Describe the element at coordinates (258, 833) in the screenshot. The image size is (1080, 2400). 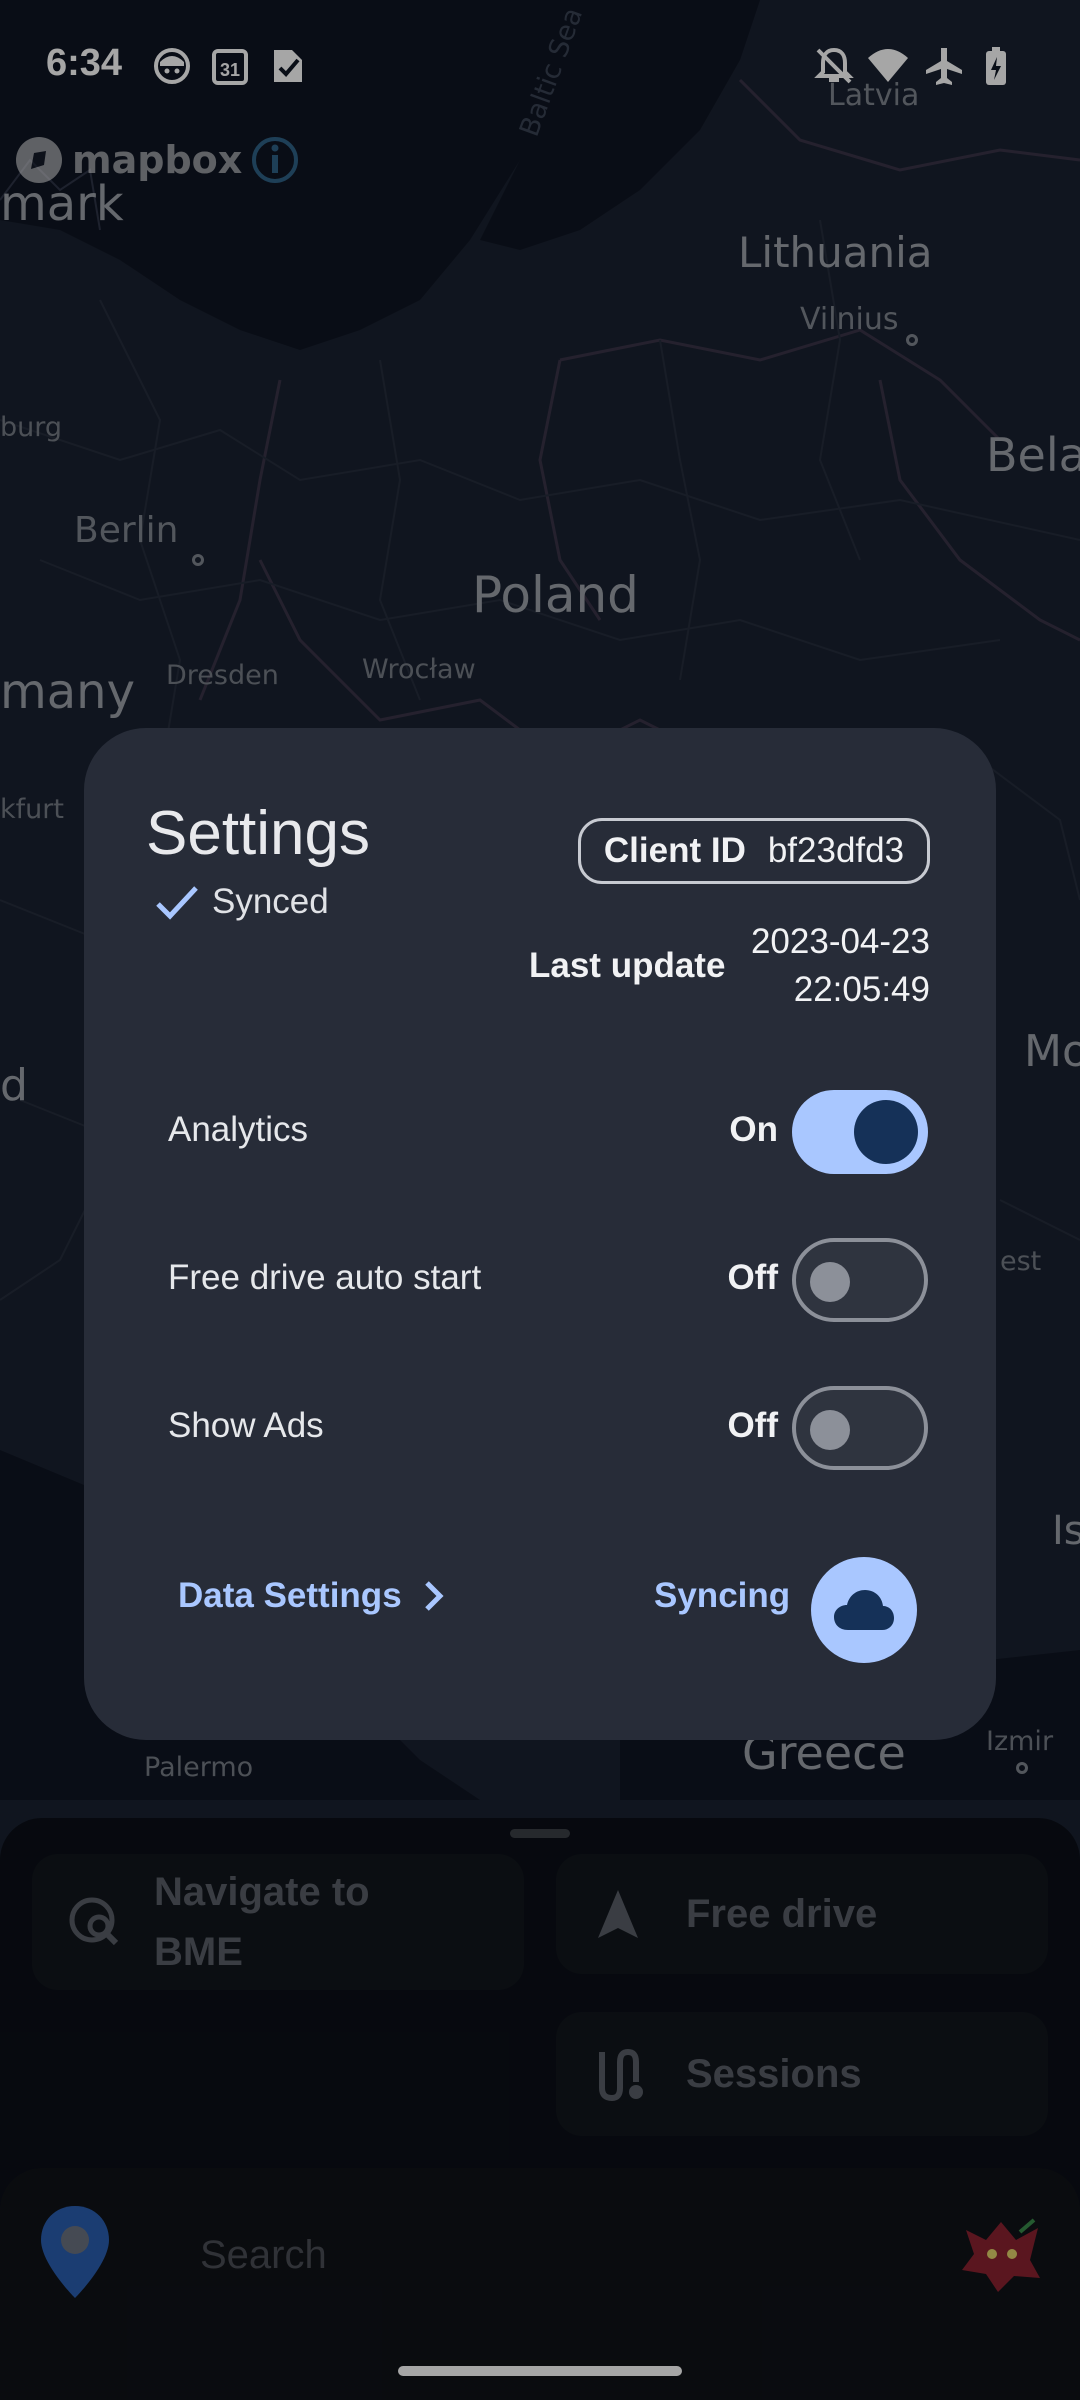
I see `dialog-title: Settings` at that location.